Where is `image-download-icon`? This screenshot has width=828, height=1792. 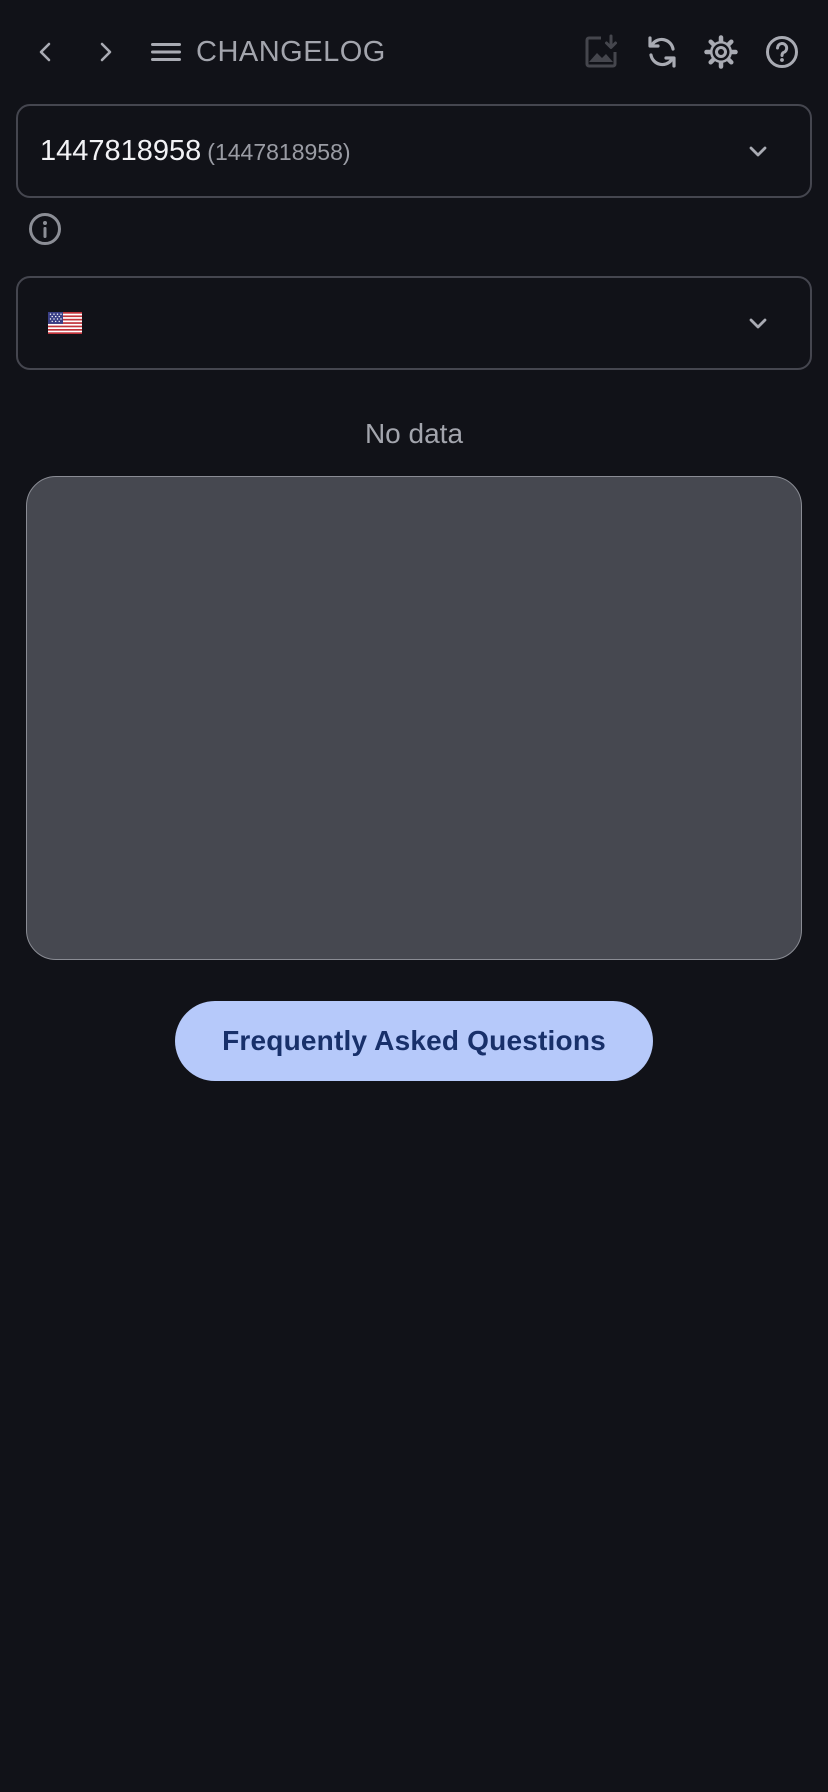 image-download-icon is located at coordinates (601, 51).